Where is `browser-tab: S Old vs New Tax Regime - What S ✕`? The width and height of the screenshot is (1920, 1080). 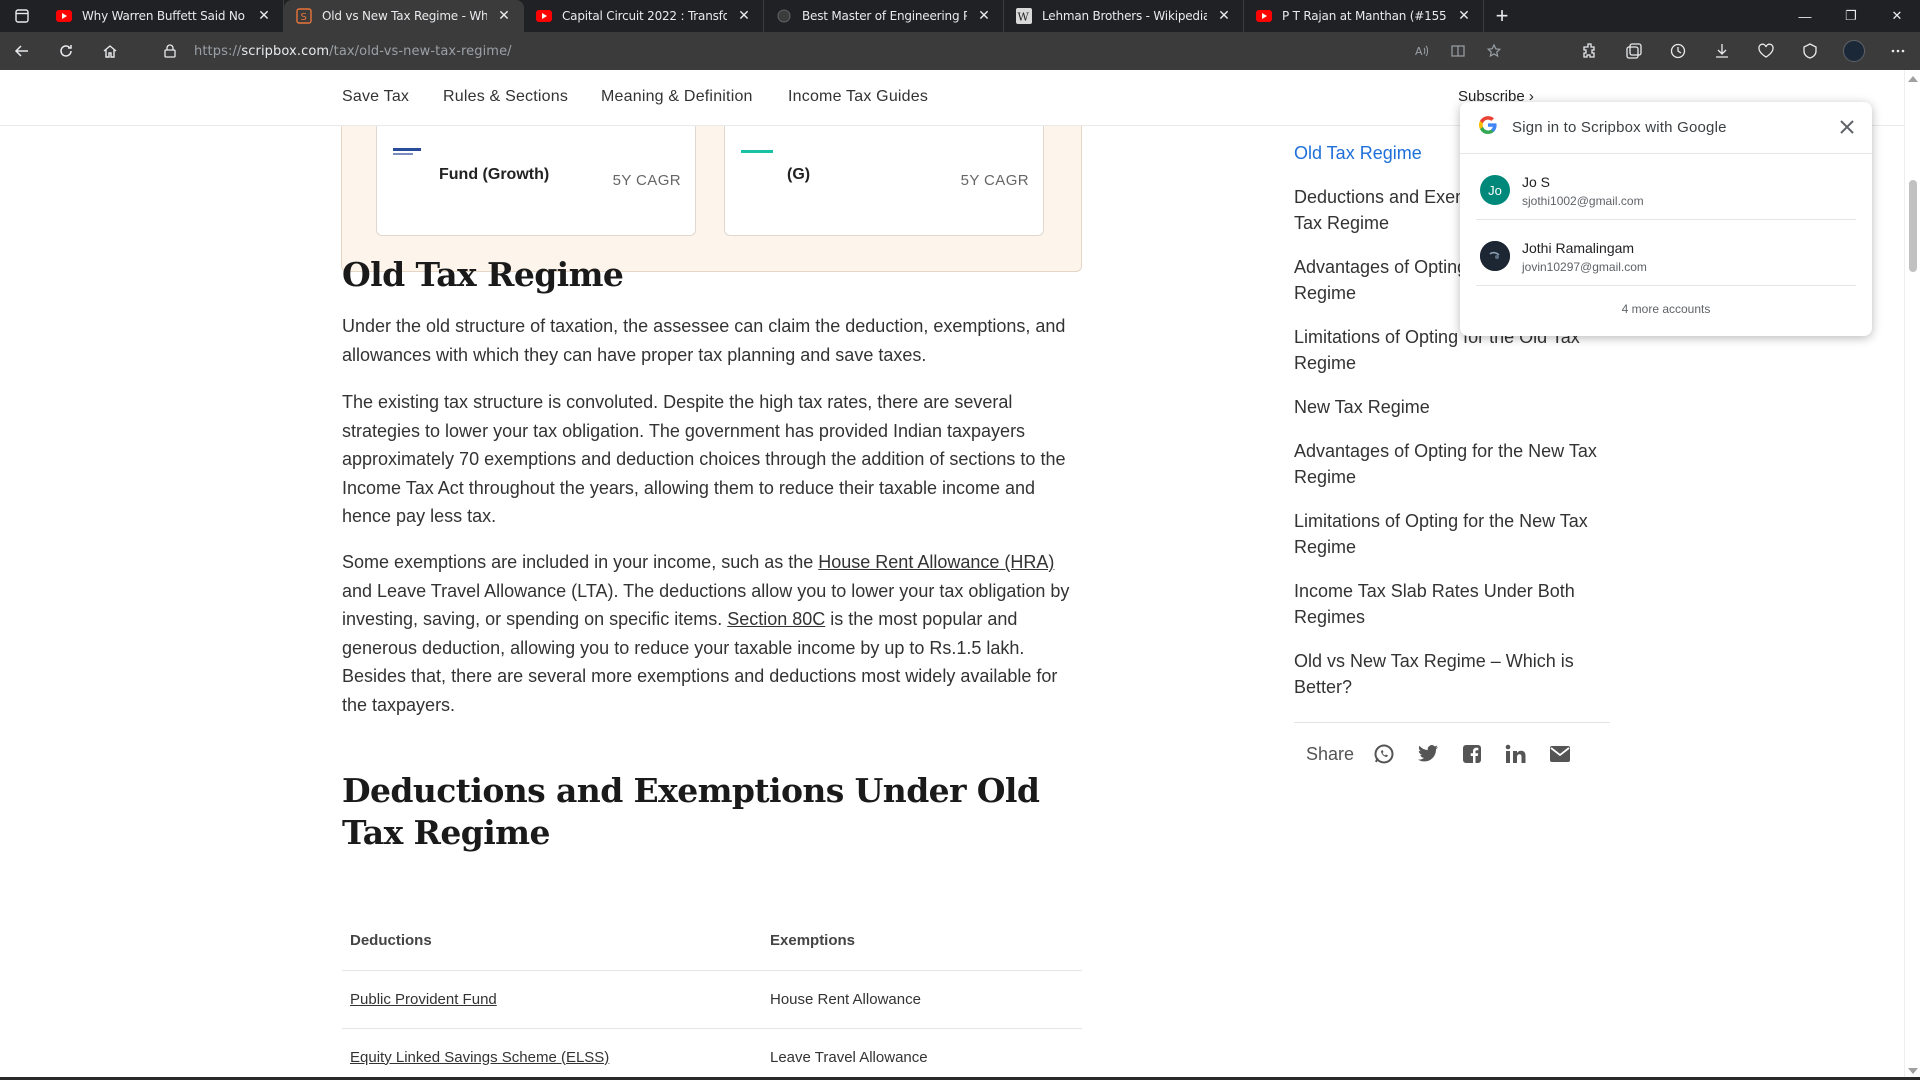
browser-tab: S Old vs New Tax Regime - What S ✕ is located at coordinates (404, 16).